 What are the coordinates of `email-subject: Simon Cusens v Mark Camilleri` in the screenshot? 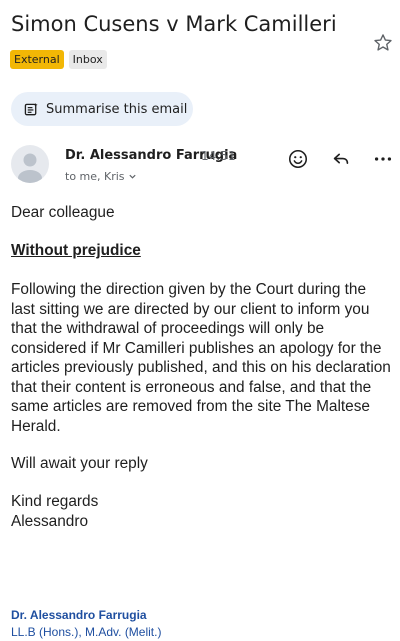 It's located at (174, 24).